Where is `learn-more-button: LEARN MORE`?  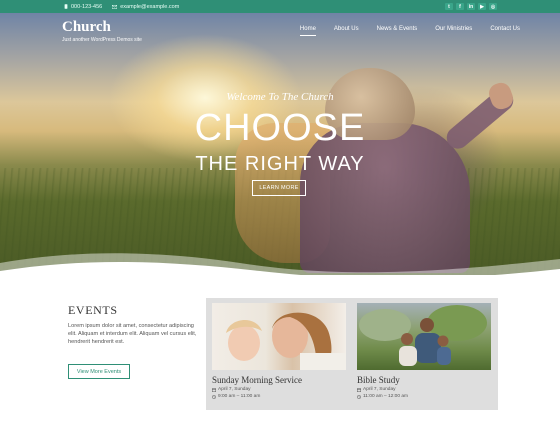 learn-more-button: LEARN MORE is located at coordinates (279, 188).